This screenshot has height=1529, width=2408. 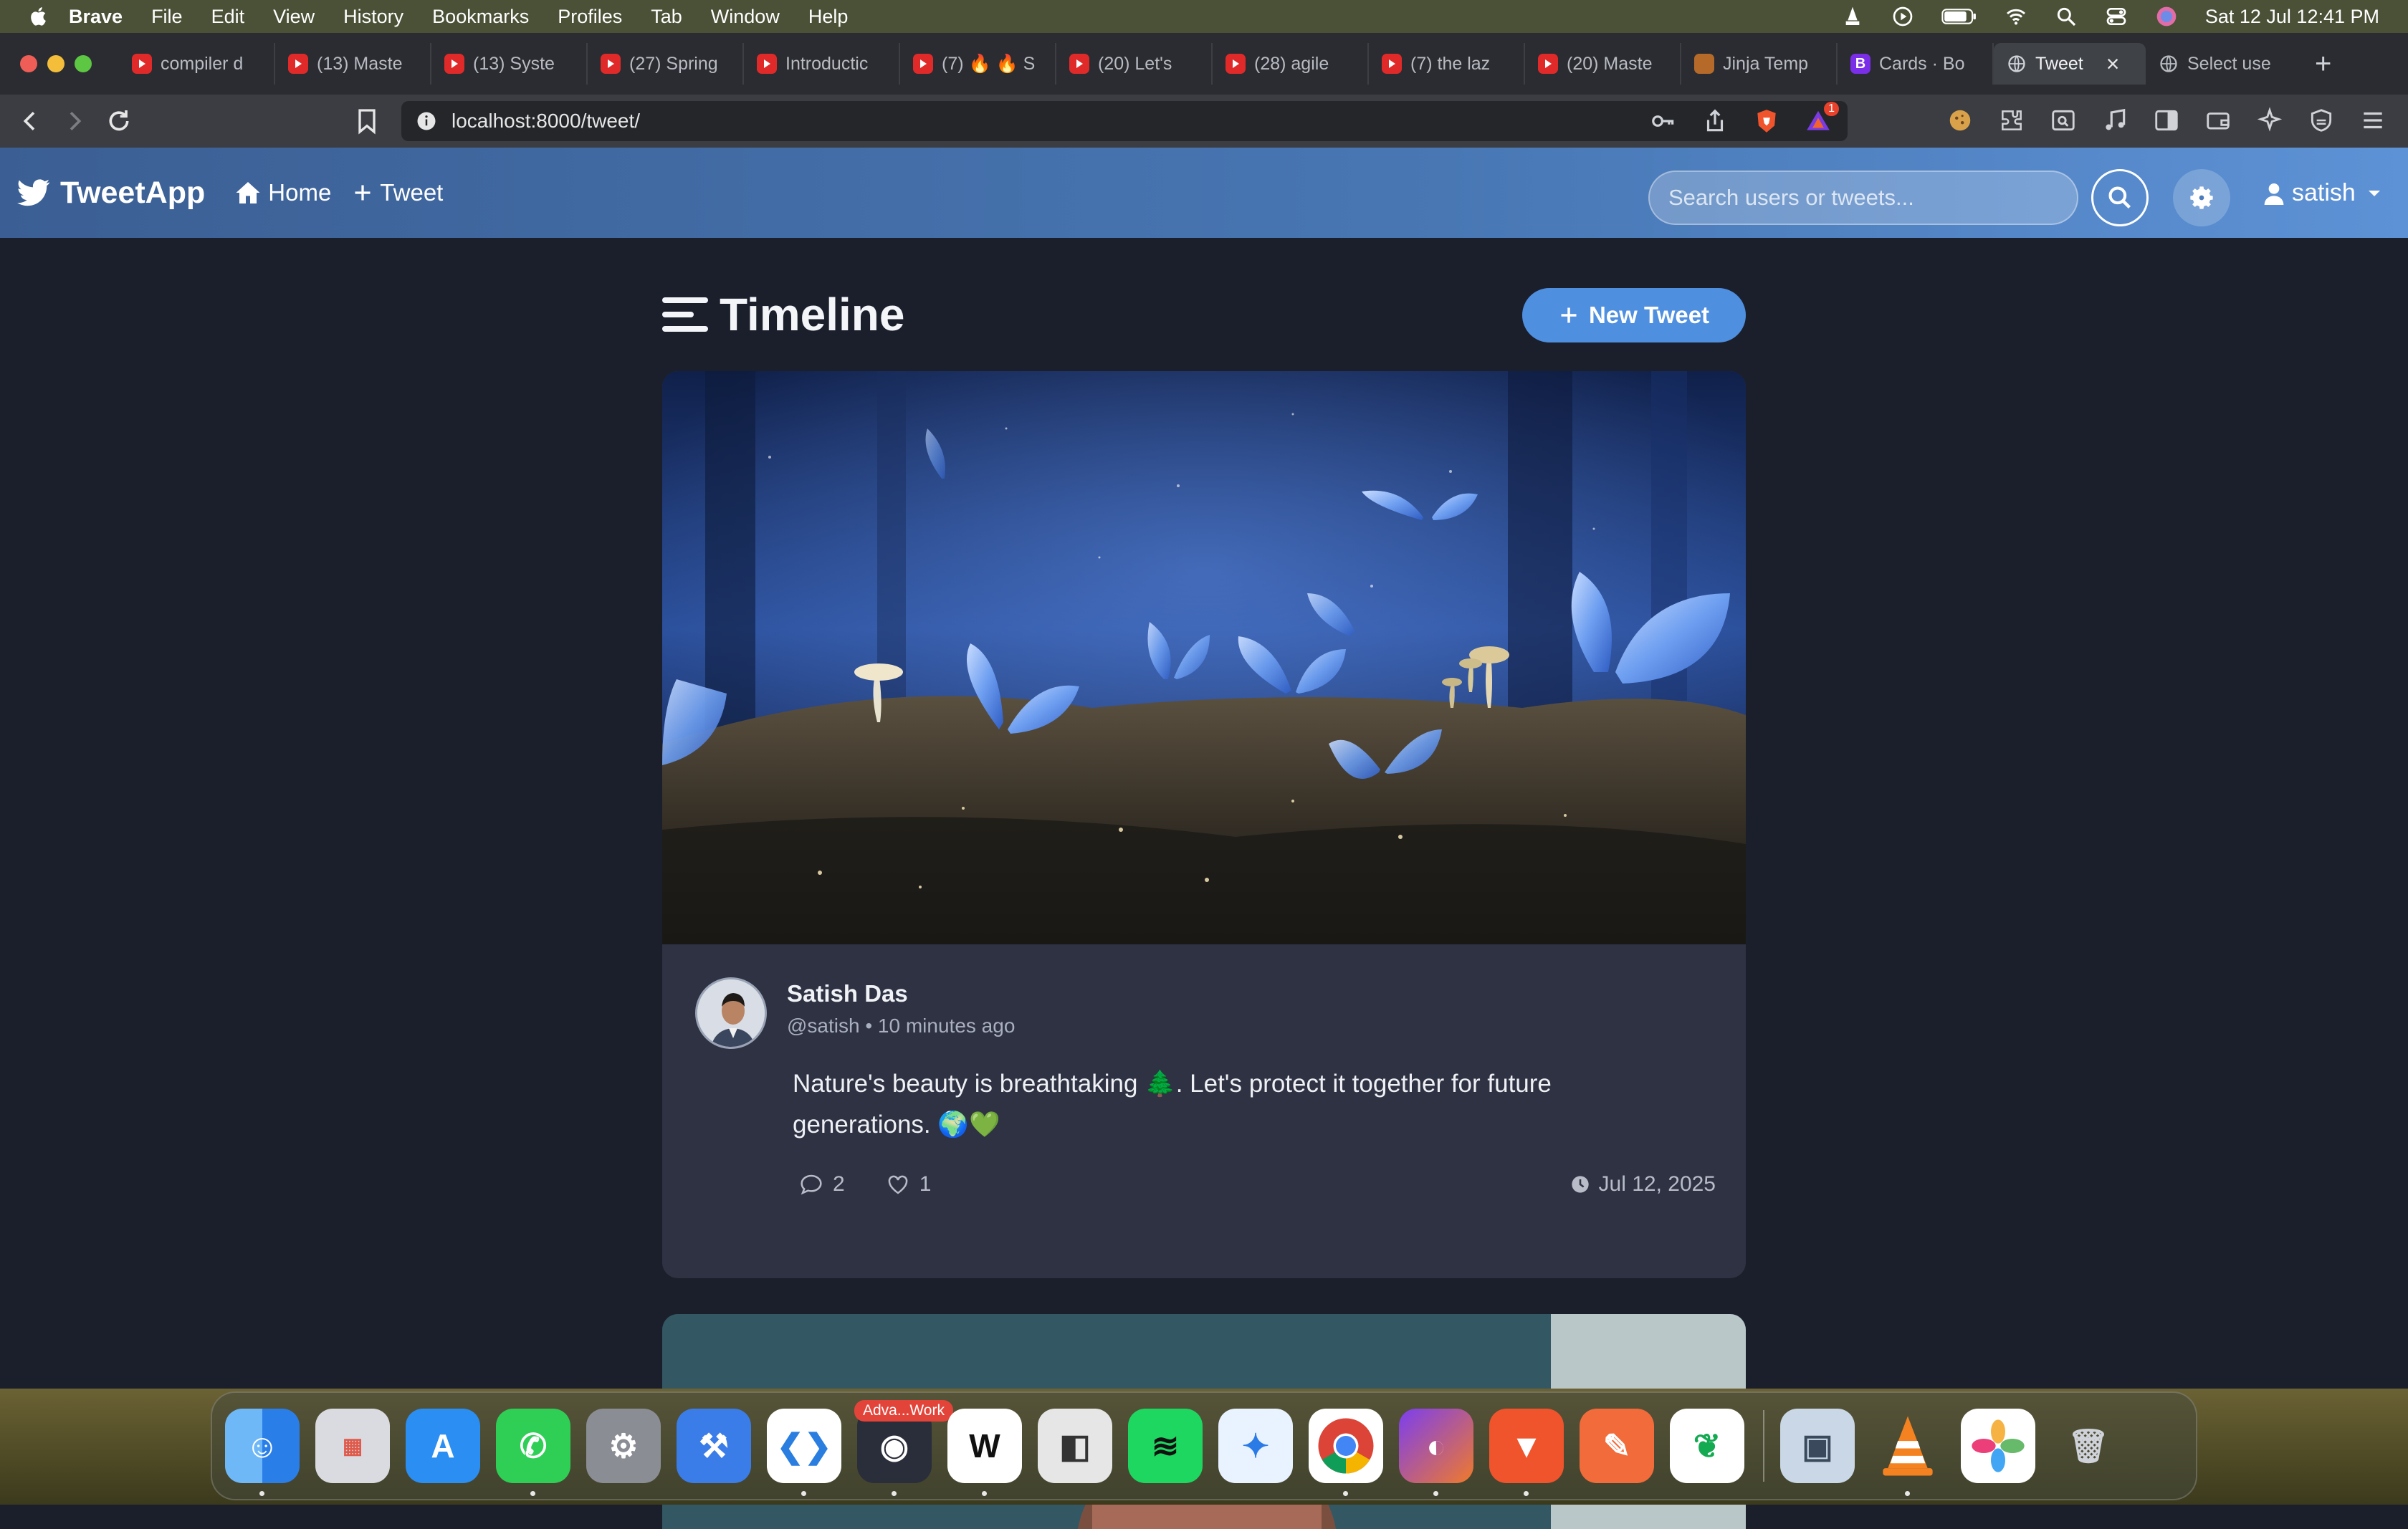 What do you see at coordinates (1447, 64) in the screenshot?
I see `browser-tab: (7) the laz` at bounding box center [1447, 64].